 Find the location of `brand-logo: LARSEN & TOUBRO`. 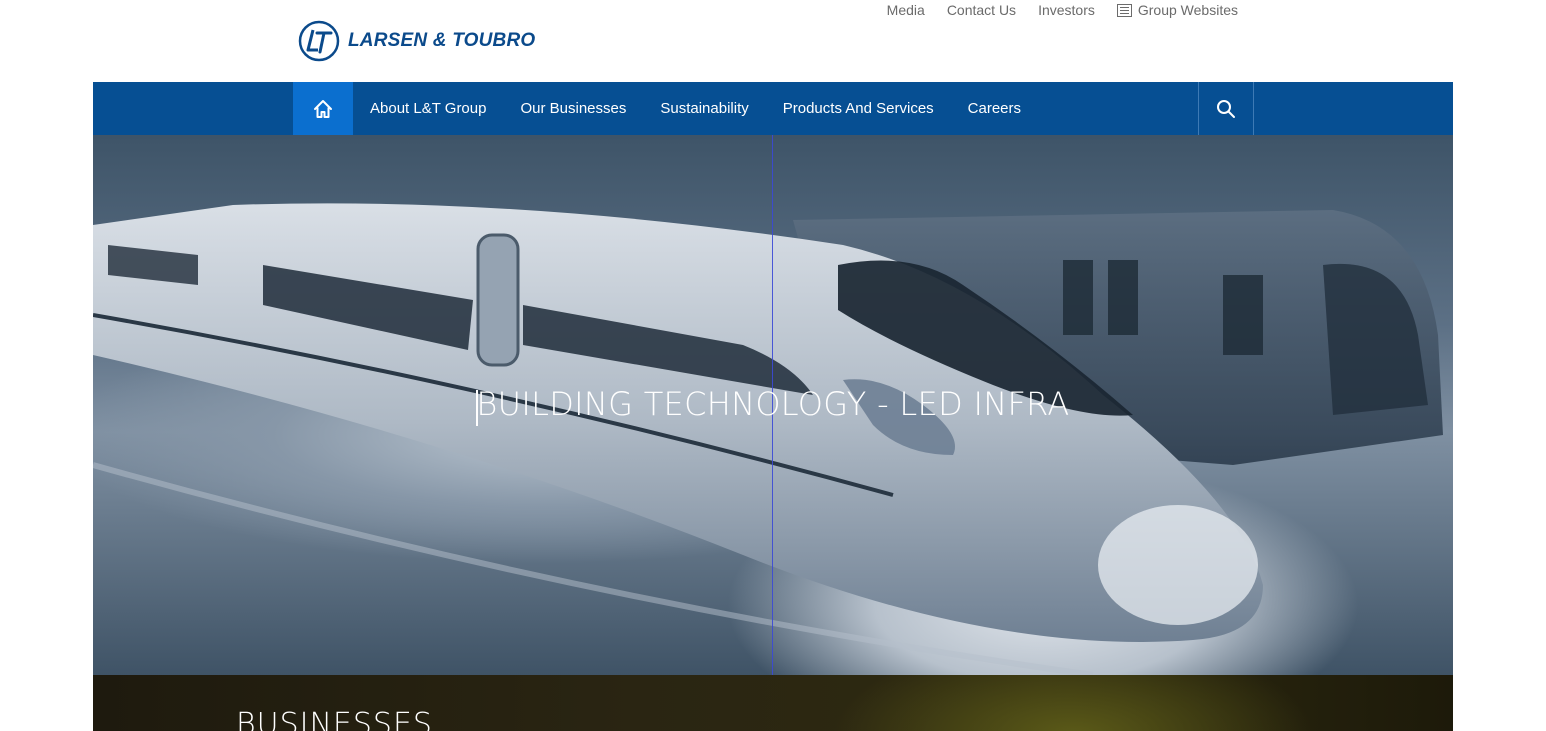

brand-logo: LARSEN & TOUBRO is located at coordinates (416, 41).